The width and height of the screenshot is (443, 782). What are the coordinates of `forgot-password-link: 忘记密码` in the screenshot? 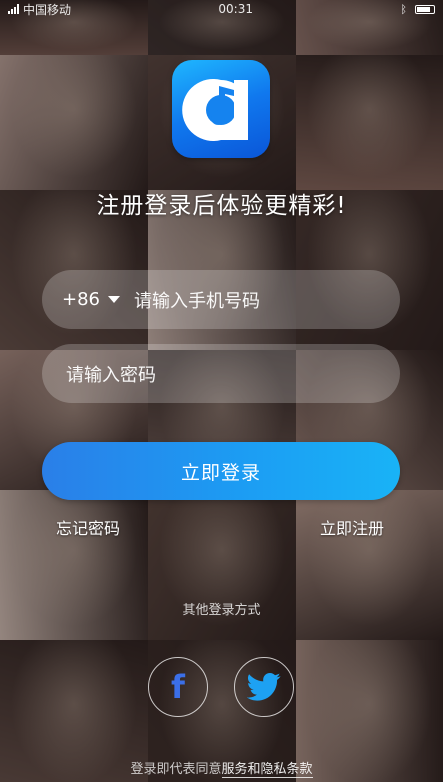 It's located at (88, 527).